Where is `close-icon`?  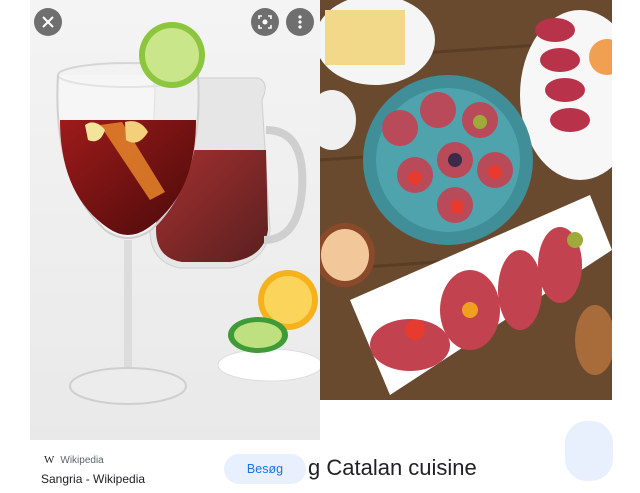
close-icon is located at coordinates (48, 22).